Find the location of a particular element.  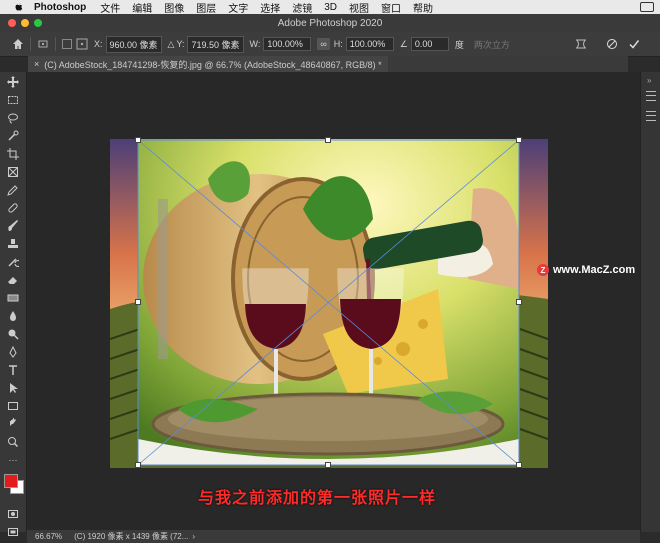

watermark: Z www.MacZ.com is located at coordinates (586, 270).